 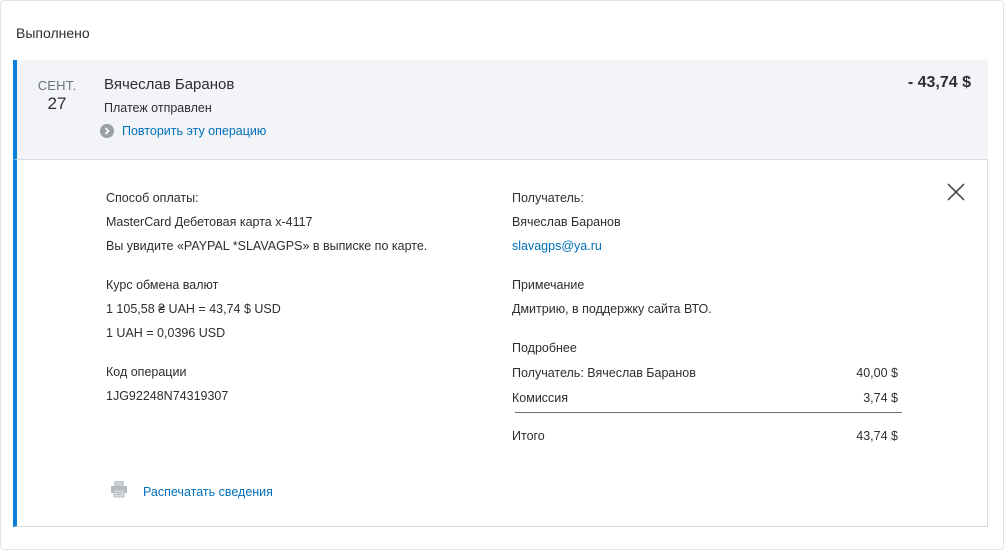 I want to click on breakdown-recipient-label: Получатель: Вячеслав Баранов, so click(x=604, y=373).